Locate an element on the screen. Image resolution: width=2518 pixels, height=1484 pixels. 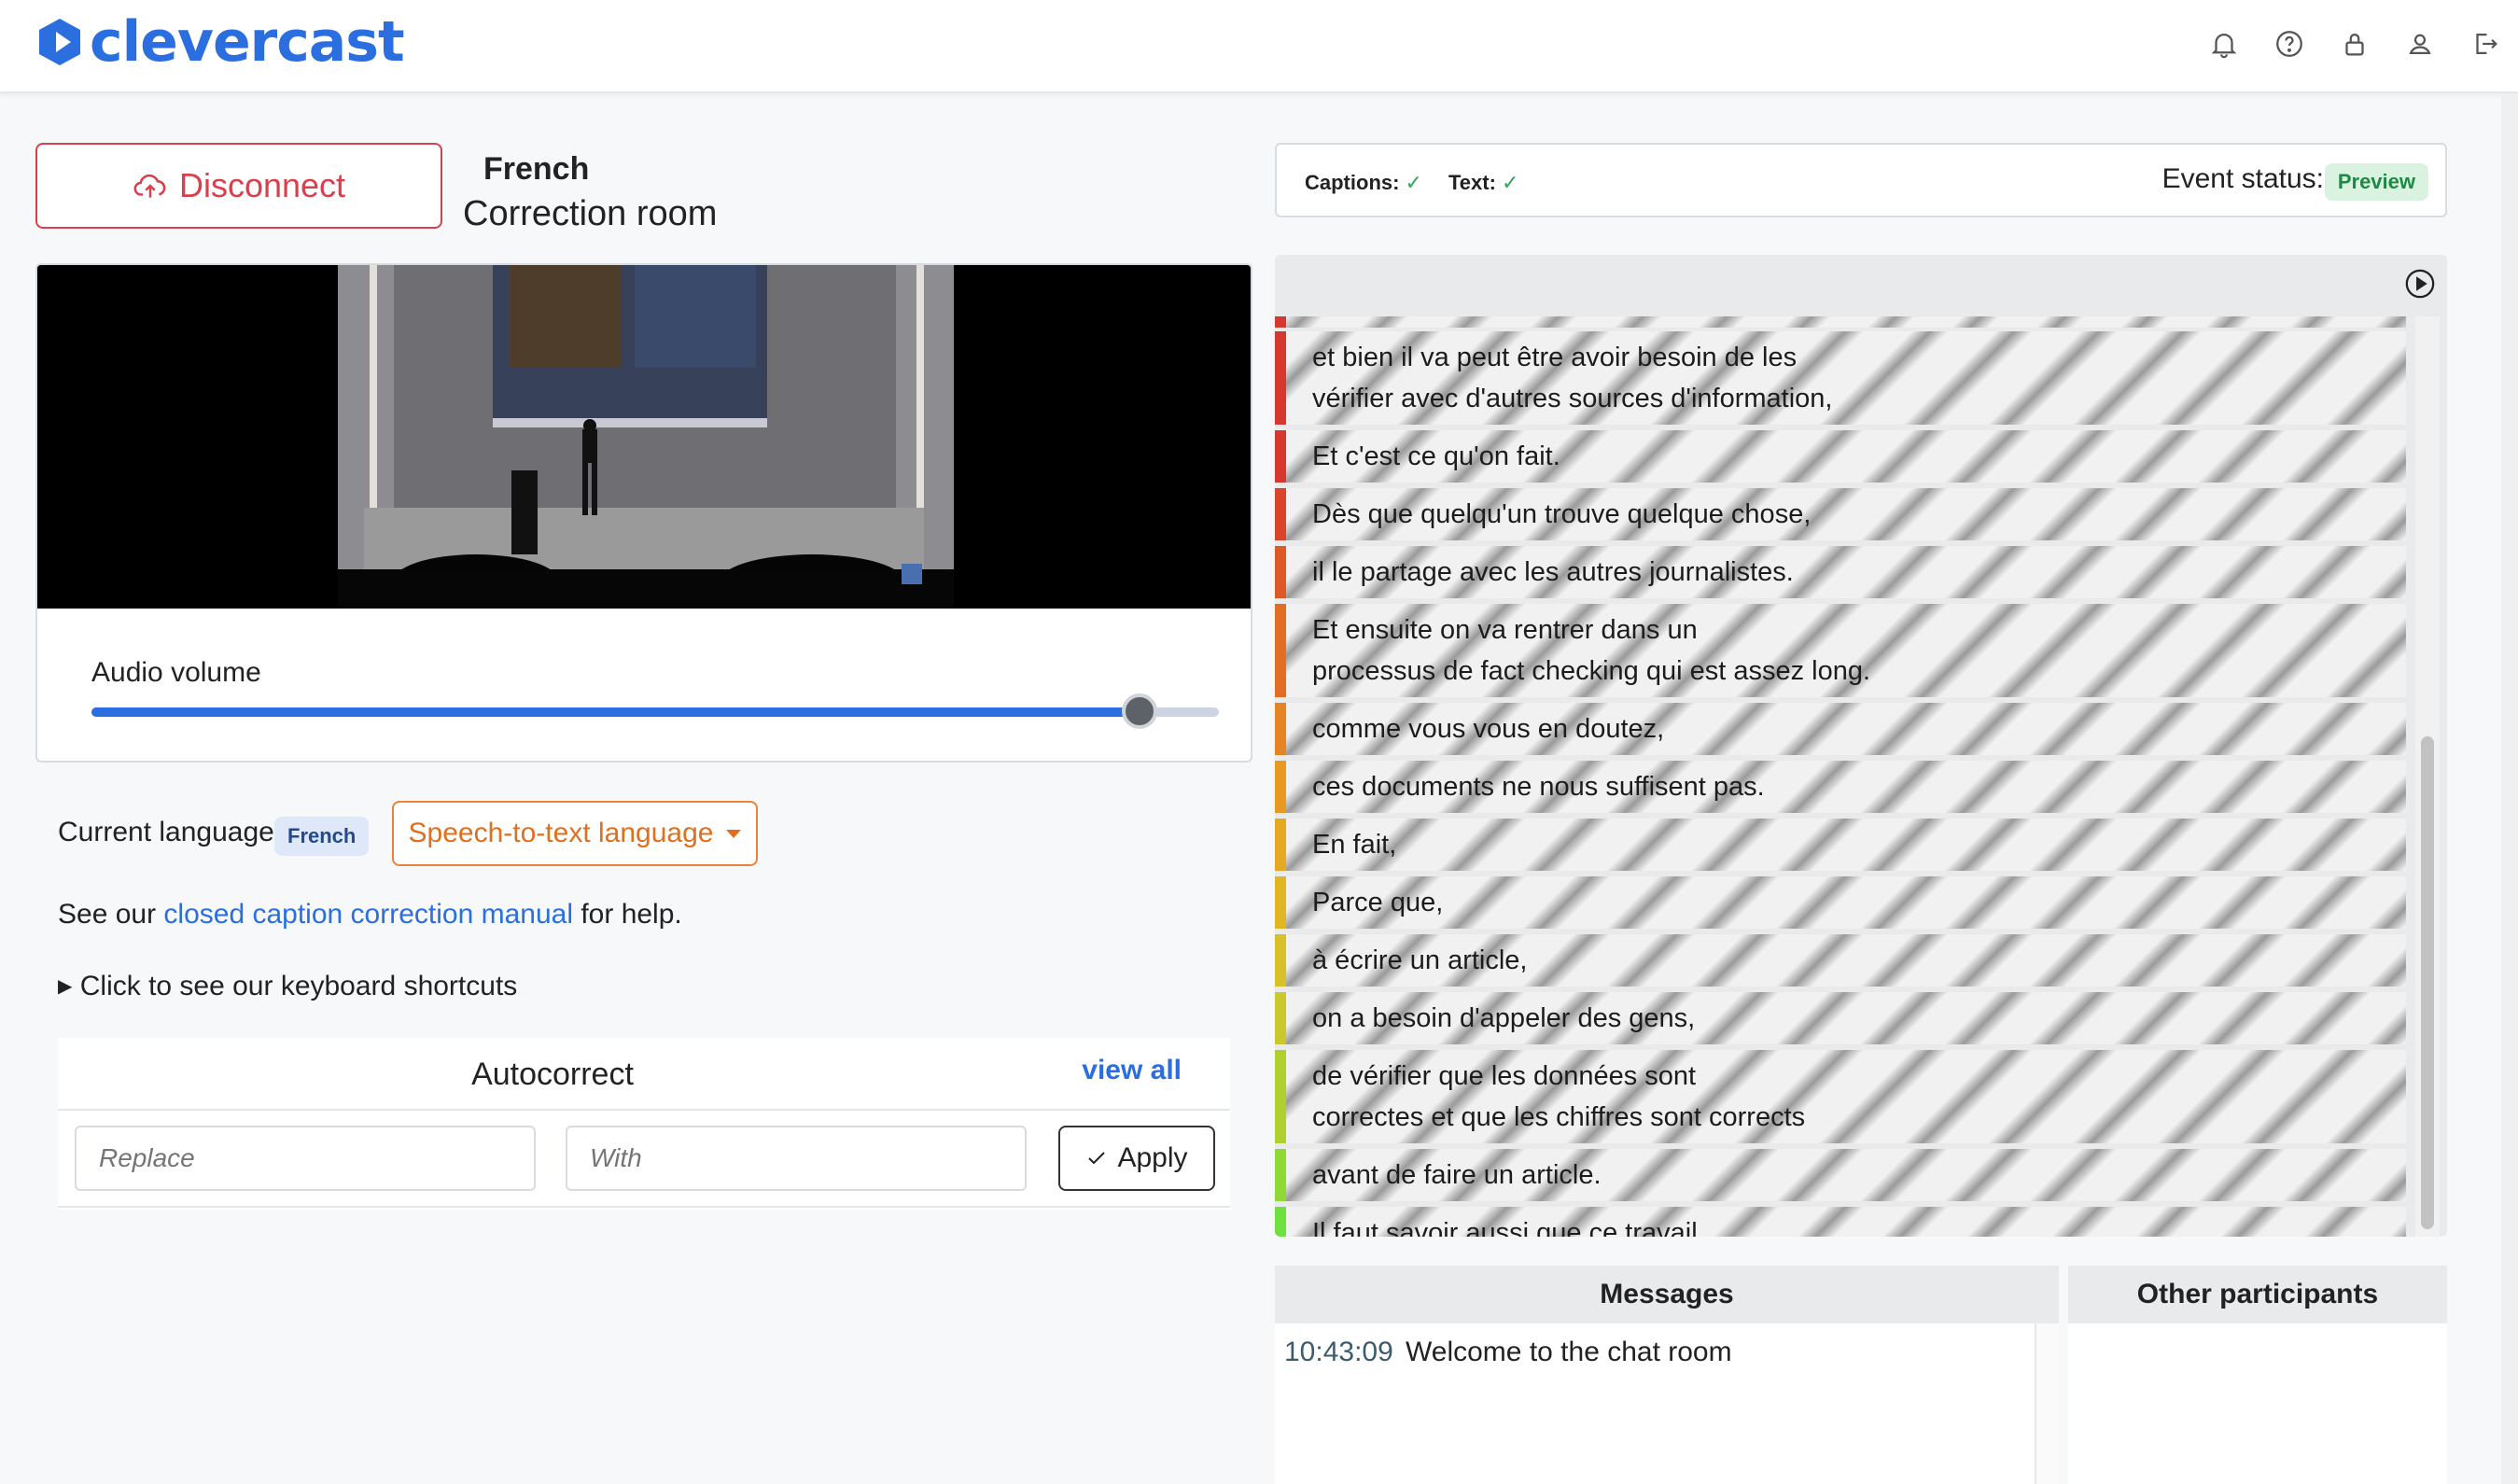
disconnect-button: Disconnect is located at coordinates (238, 186).